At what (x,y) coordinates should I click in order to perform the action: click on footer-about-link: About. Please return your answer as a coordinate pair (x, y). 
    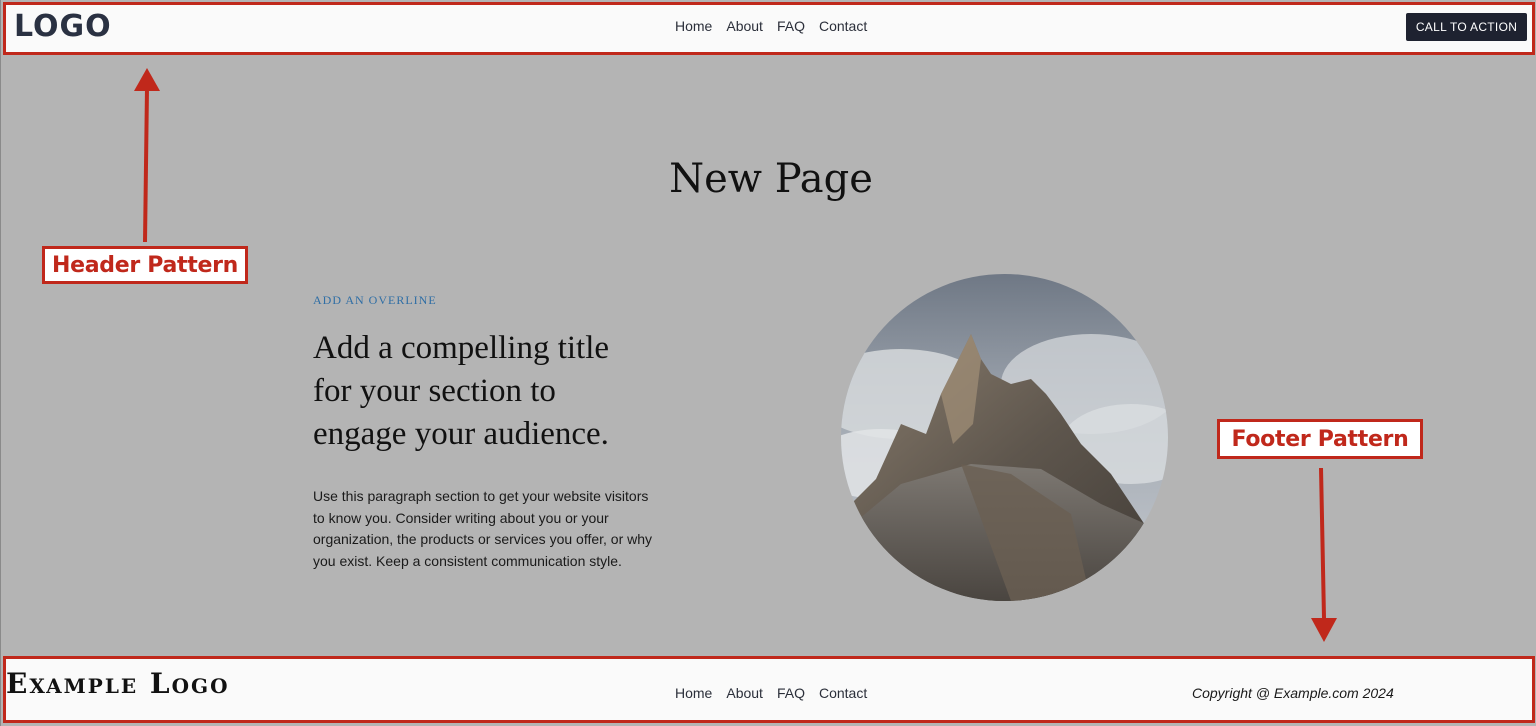
    Looking at the image, I should click on (744, 693).